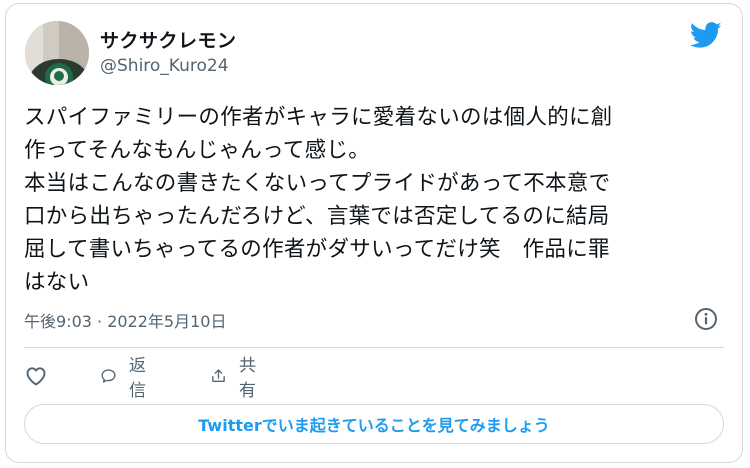  Describe the element at coordinates (317, 216) in the screenshot. I see `tweet-line: 口から出ちゃったんだろけど、言葉では否定してるのに結局` at that location.